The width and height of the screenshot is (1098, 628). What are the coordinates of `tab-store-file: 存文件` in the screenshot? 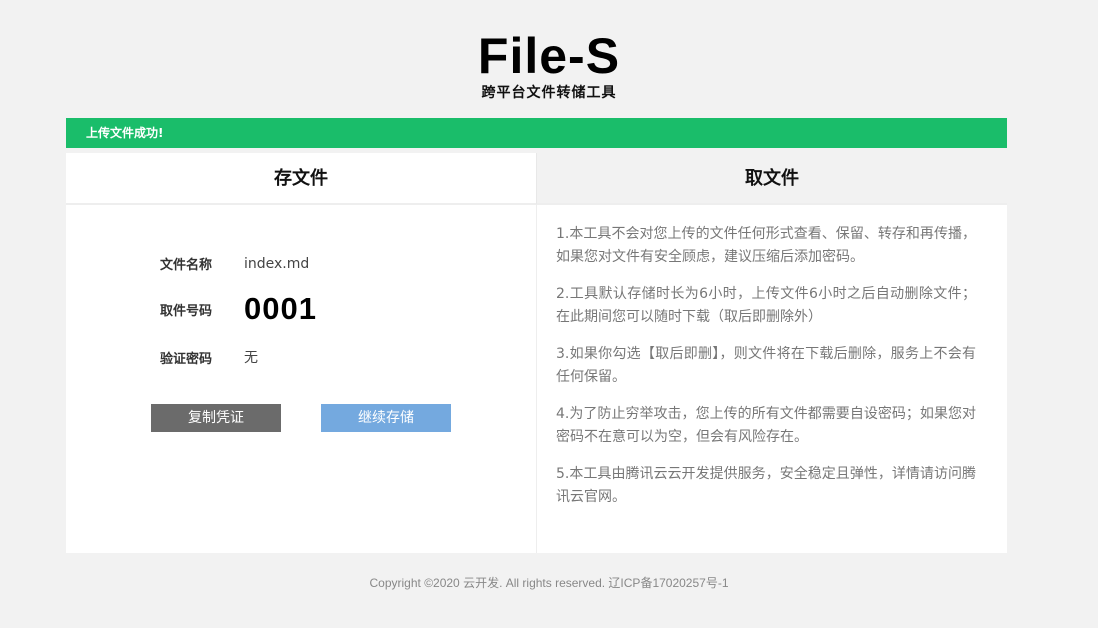 It's located at (301, 179).